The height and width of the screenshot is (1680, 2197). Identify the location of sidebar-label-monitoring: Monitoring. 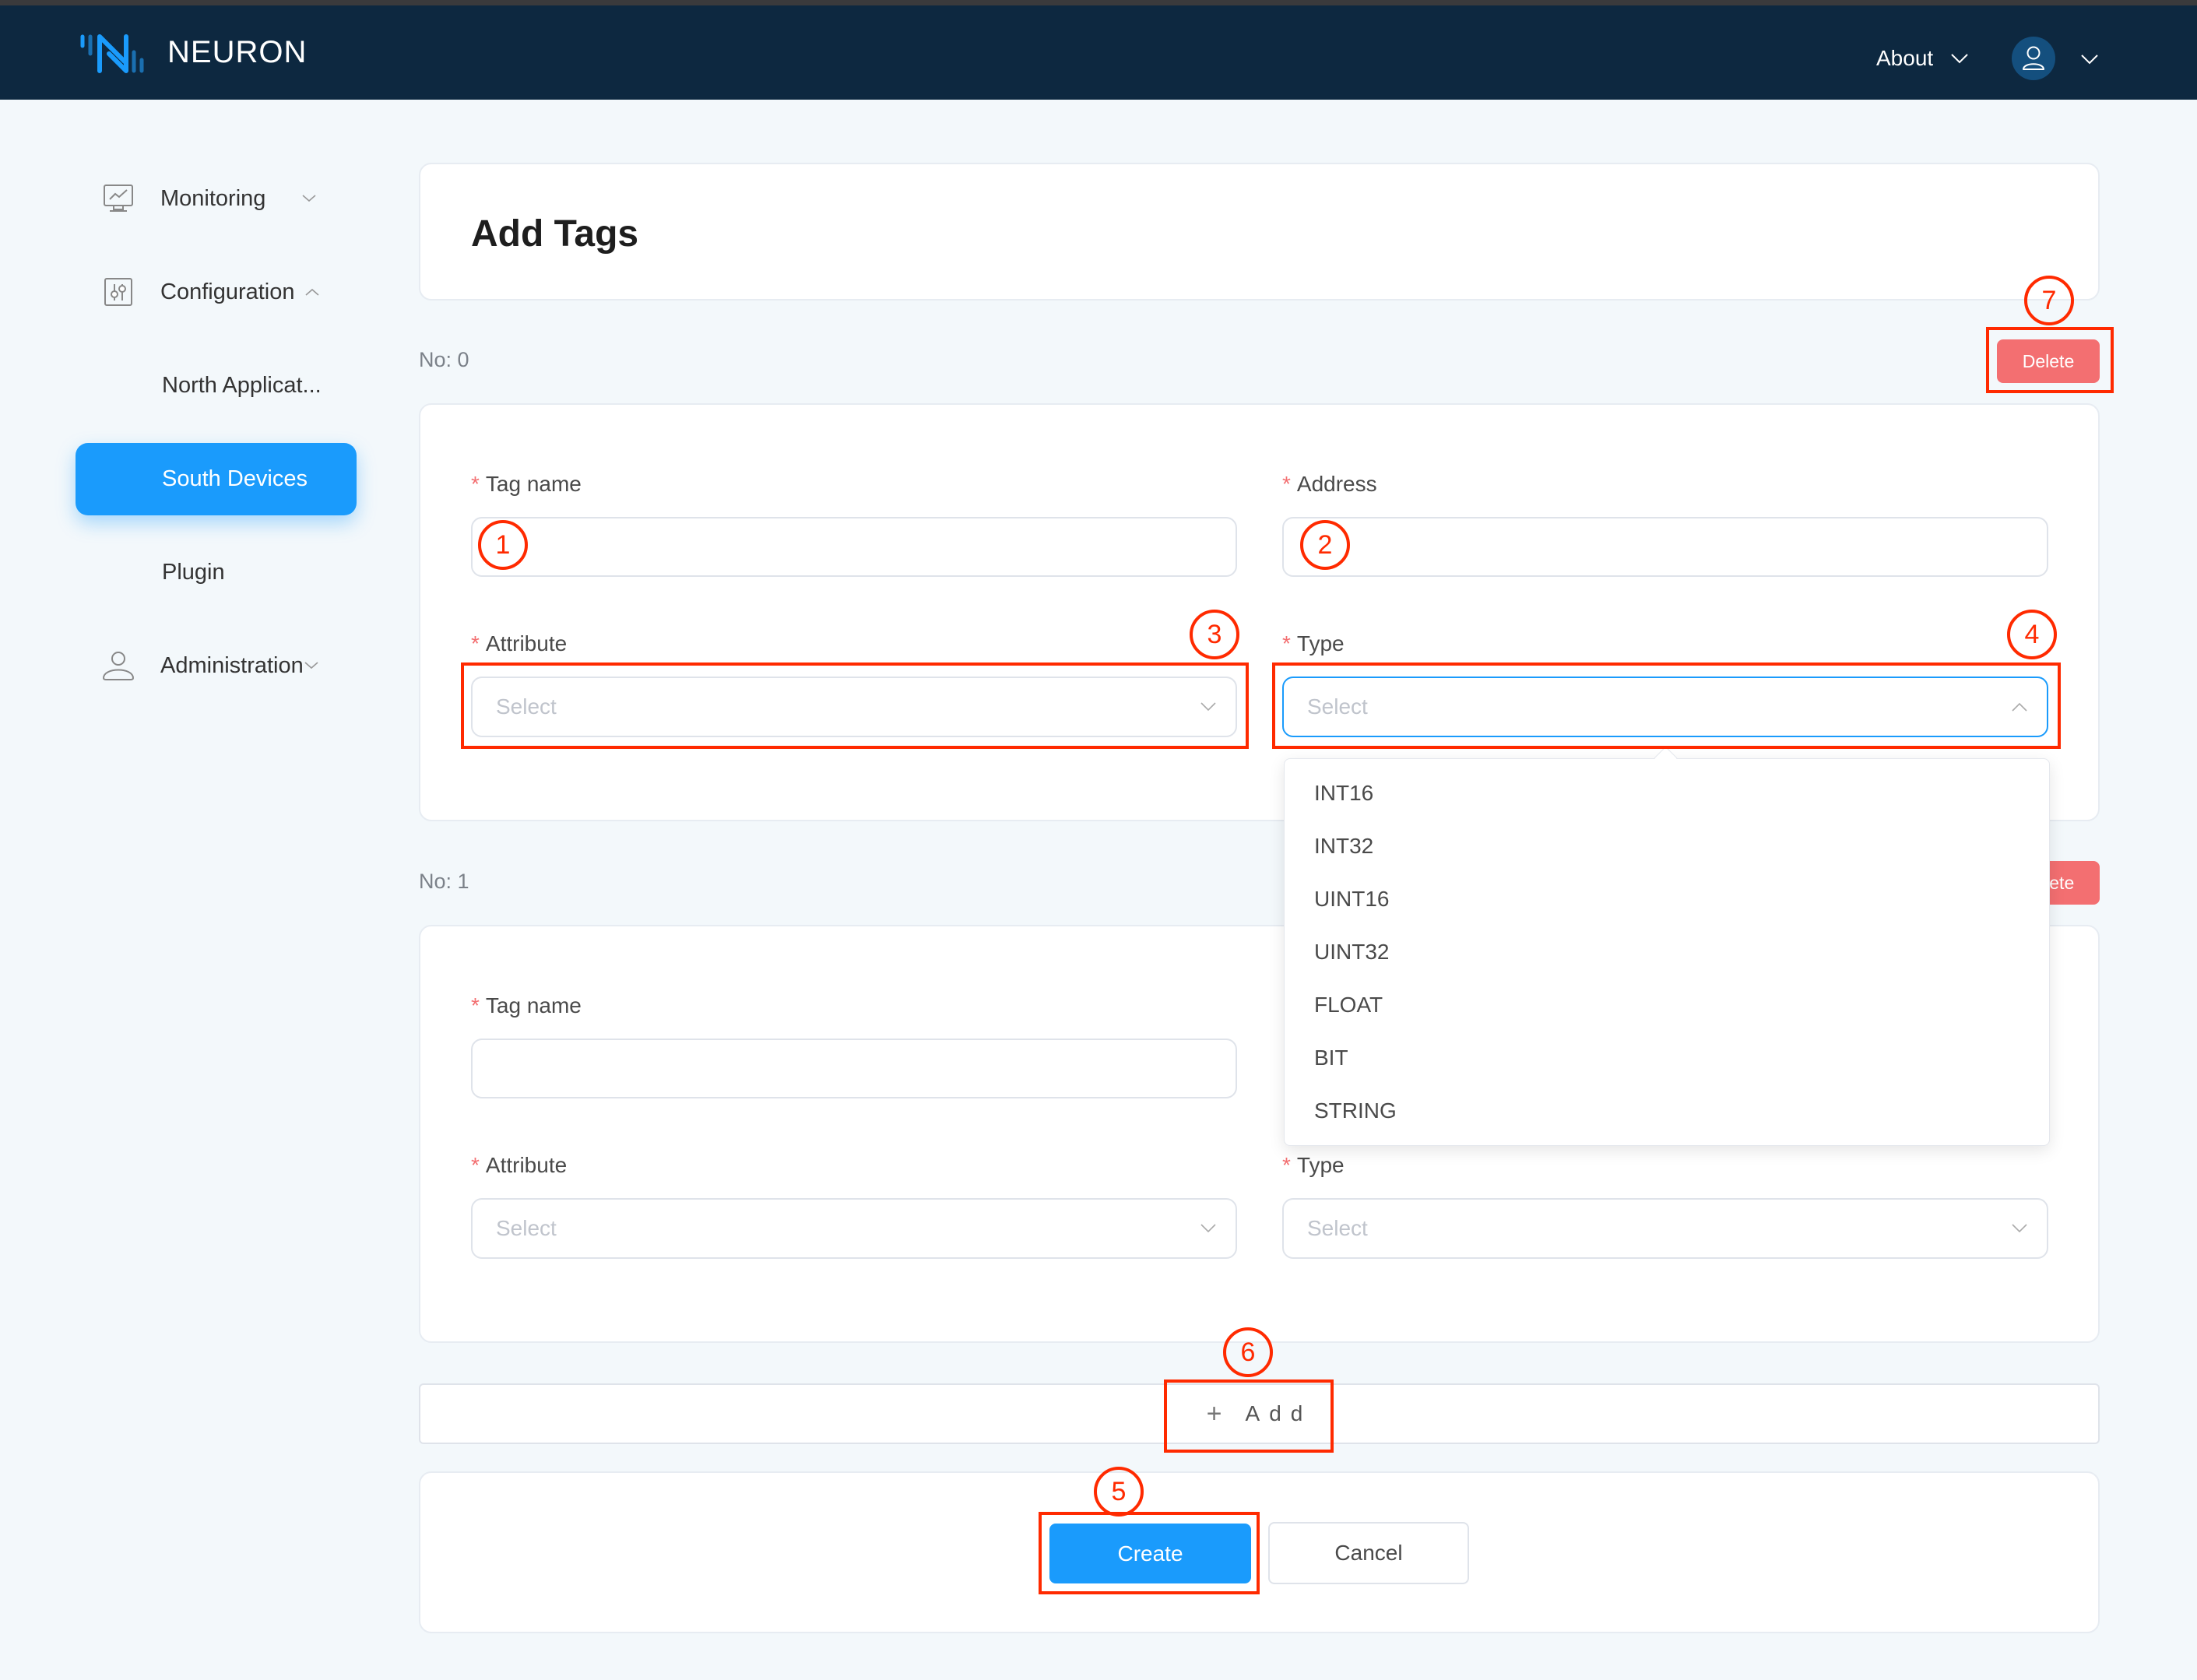
(213, 198).